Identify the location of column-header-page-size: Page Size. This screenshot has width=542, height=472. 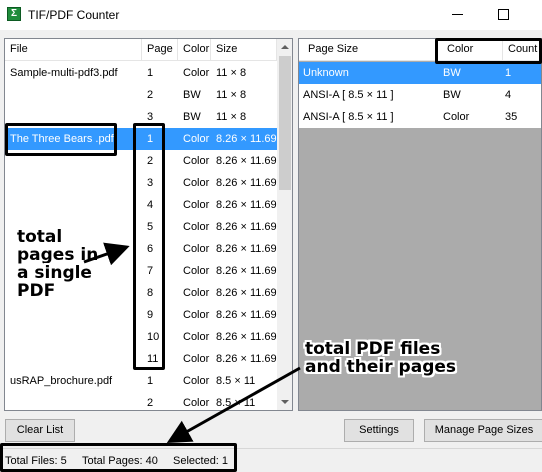
(368, 50).